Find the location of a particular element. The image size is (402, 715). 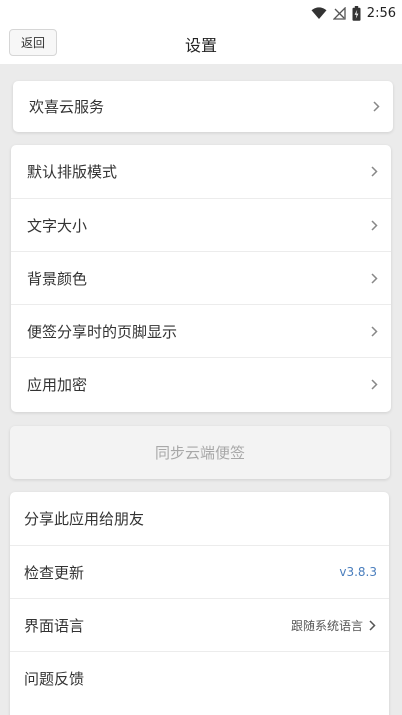

settings-item-background-color: 背景颜色 is located at coordinates (201, 277).